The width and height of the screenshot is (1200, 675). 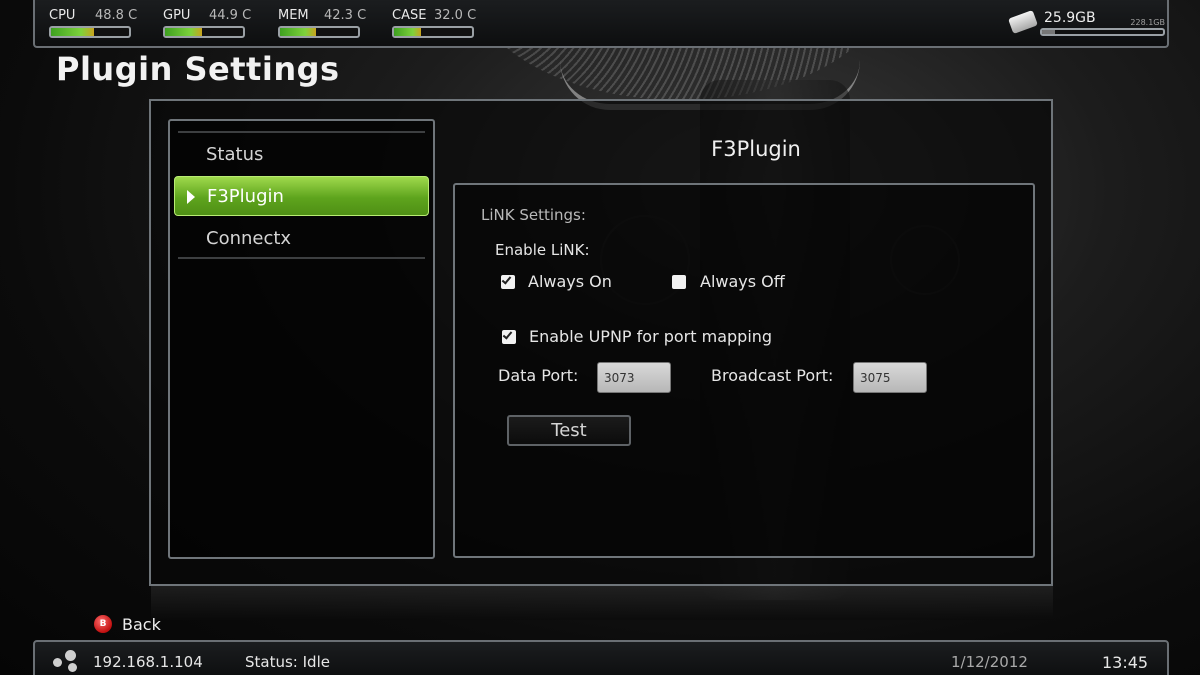 What do you see at coordinates (103, 624) in the screenshot?
I see `b-button-icon: B` at bounding box center [103, 624].